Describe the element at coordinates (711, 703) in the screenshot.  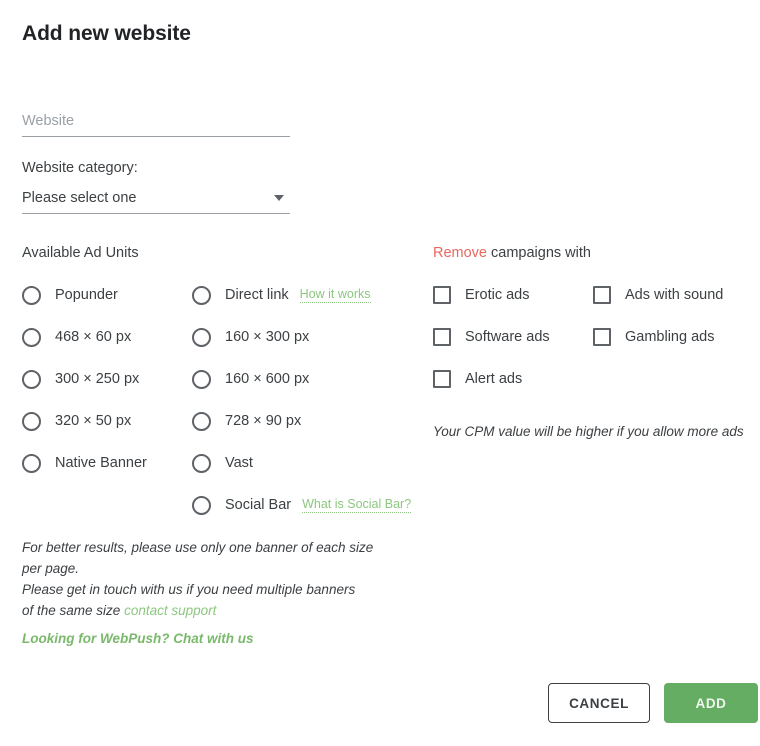
I see `add-button: ADD` at that location.